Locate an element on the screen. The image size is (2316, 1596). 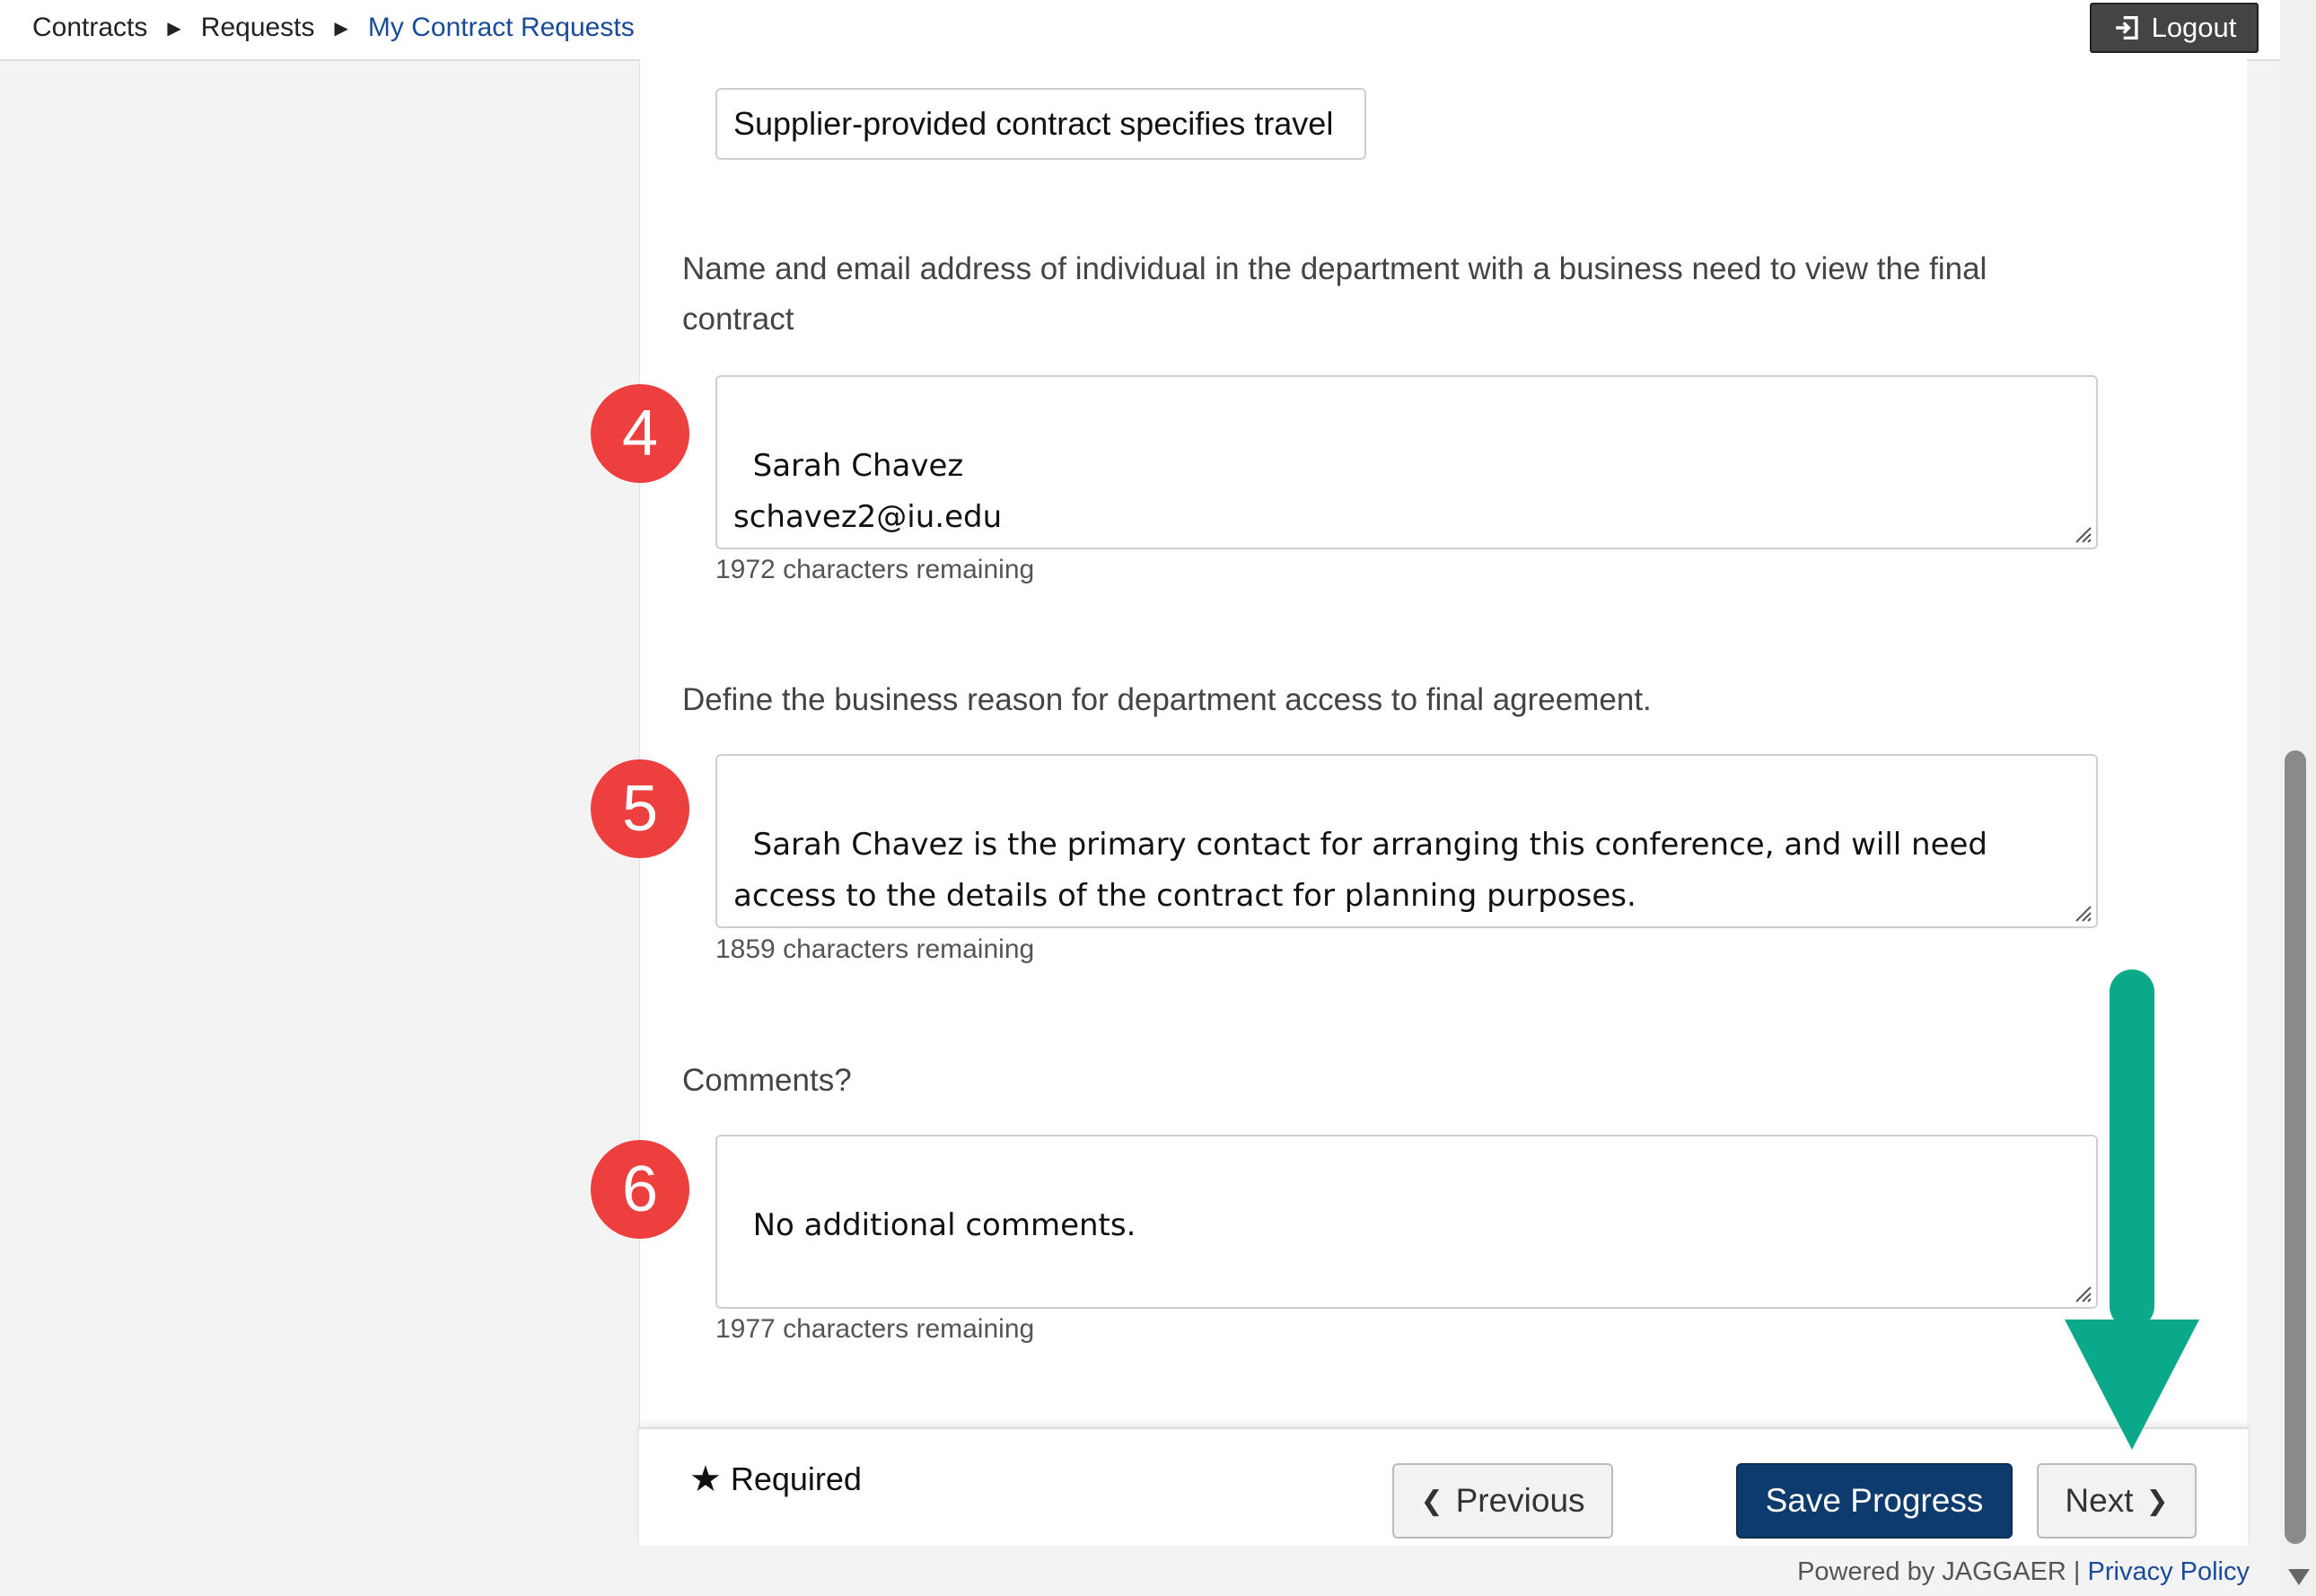
star-icon: ★ is located at coordinates (705, 1479).